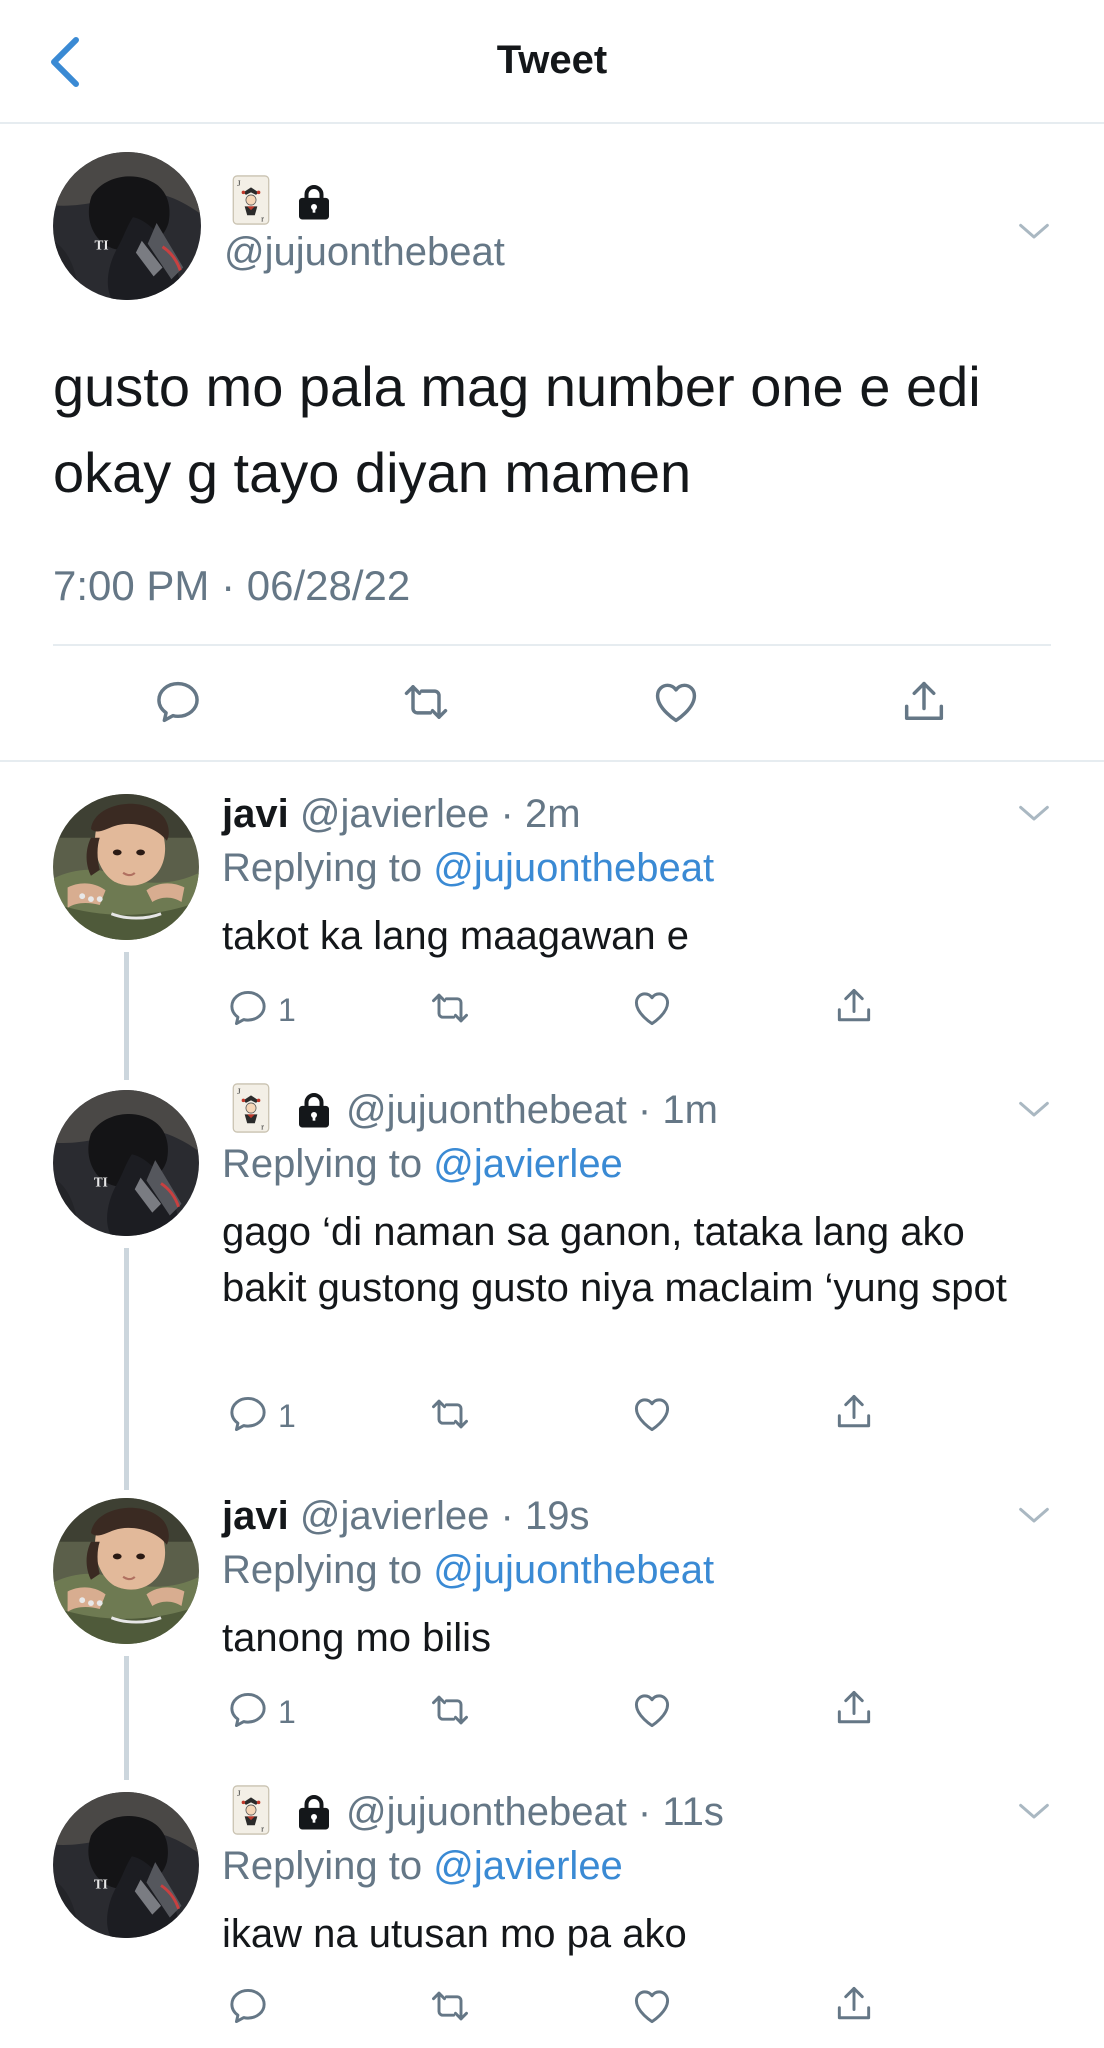  What do you see at coordinates (455, 936) in the screenshot?
I see `reply-text: takot ka lang maagawan e` at bounding box center [455, 936].